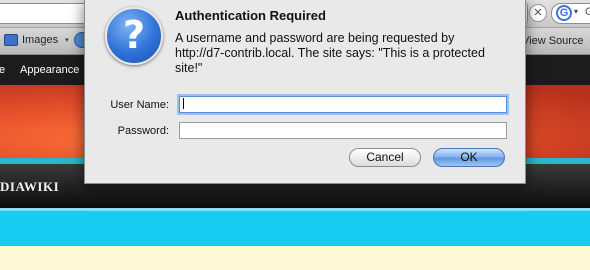 Image resolution: width=590 pixels, height=270 pixels. I want to click on password-field, so click(343, 130).